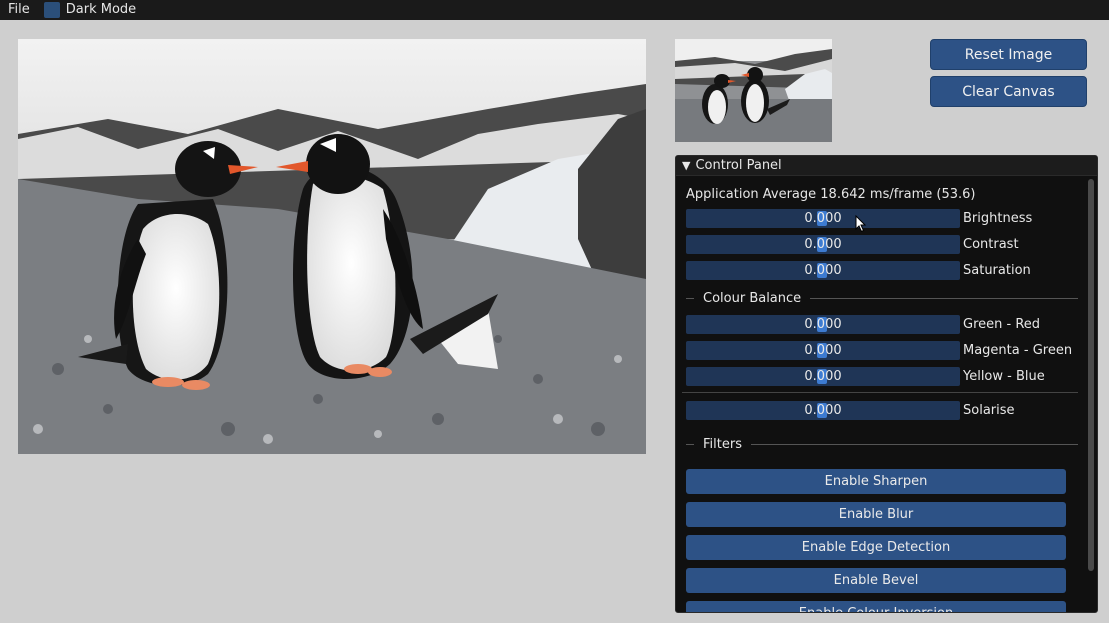 The image size is (1109, 623). I want to click on control-panel-header: ▼ Control Panel, so click(886, 166).